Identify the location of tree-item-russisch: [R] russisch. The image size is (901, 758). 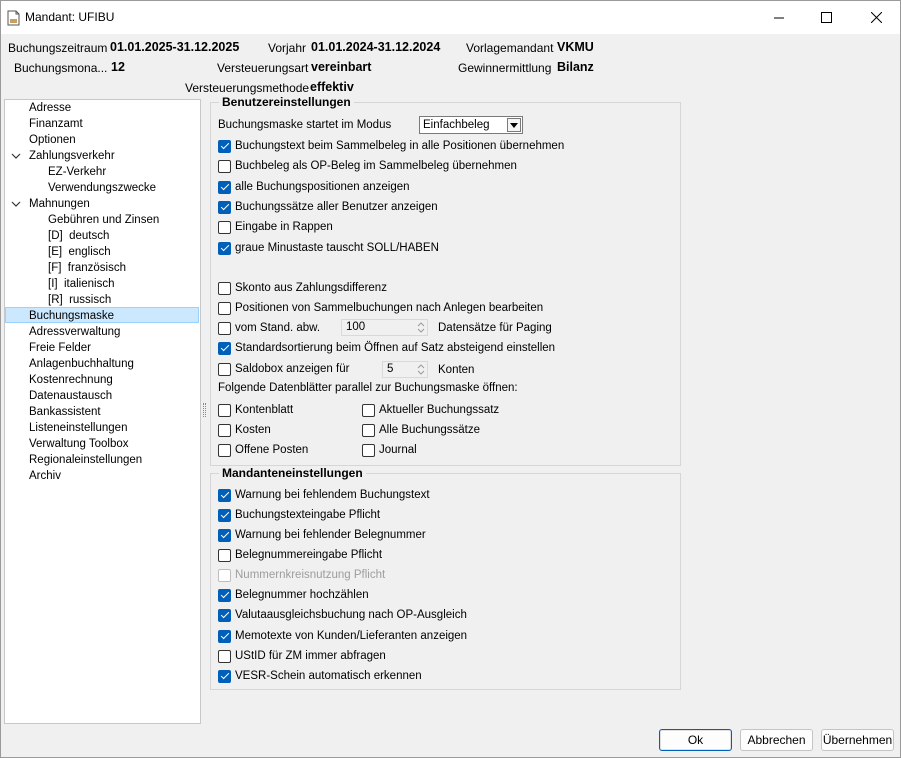
(79, 300).